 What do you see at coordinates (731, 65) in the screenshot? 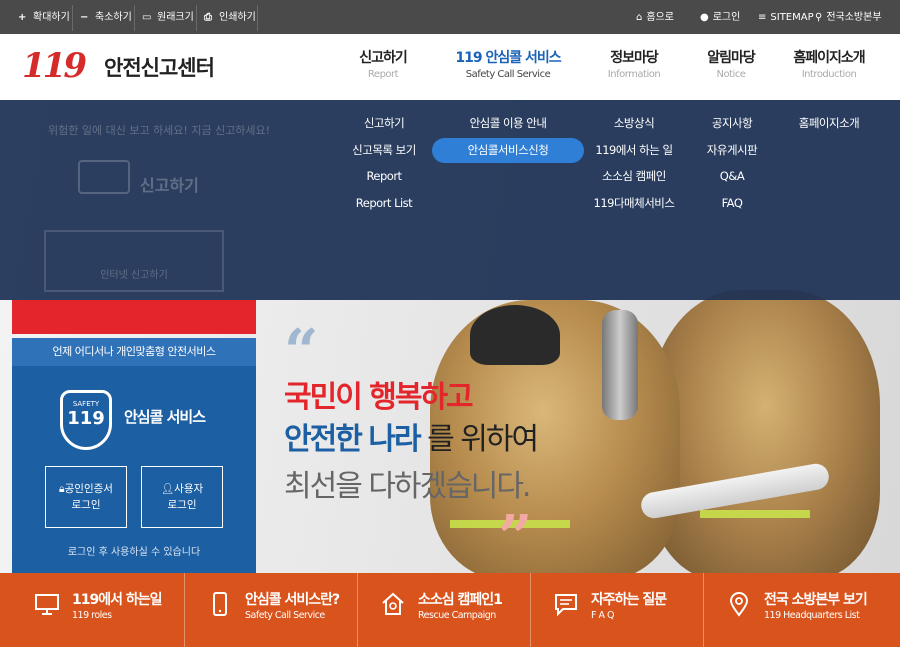
I see `gnb-notice: 알림마당 Notice` at bounding box center [731, 65].